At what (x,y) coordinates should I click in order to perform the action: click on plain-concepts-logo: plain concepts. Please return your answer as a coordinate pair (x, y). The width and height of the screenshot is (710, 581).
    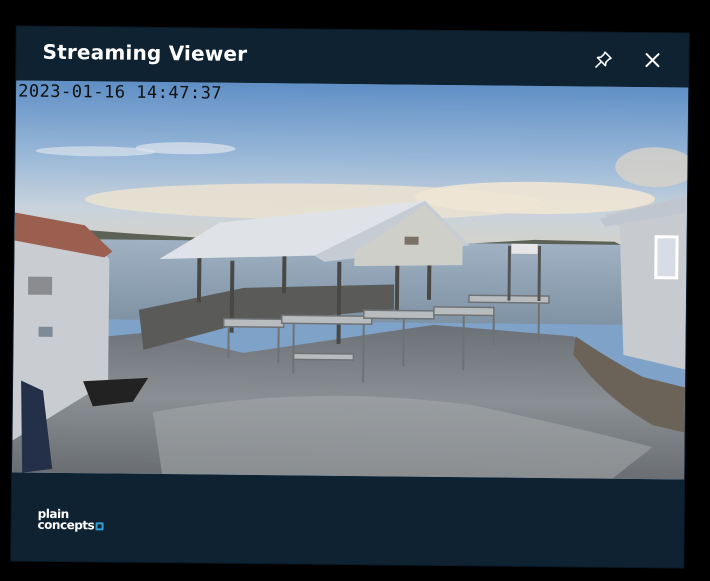
    Looking at the image, I should click on (70, 520).